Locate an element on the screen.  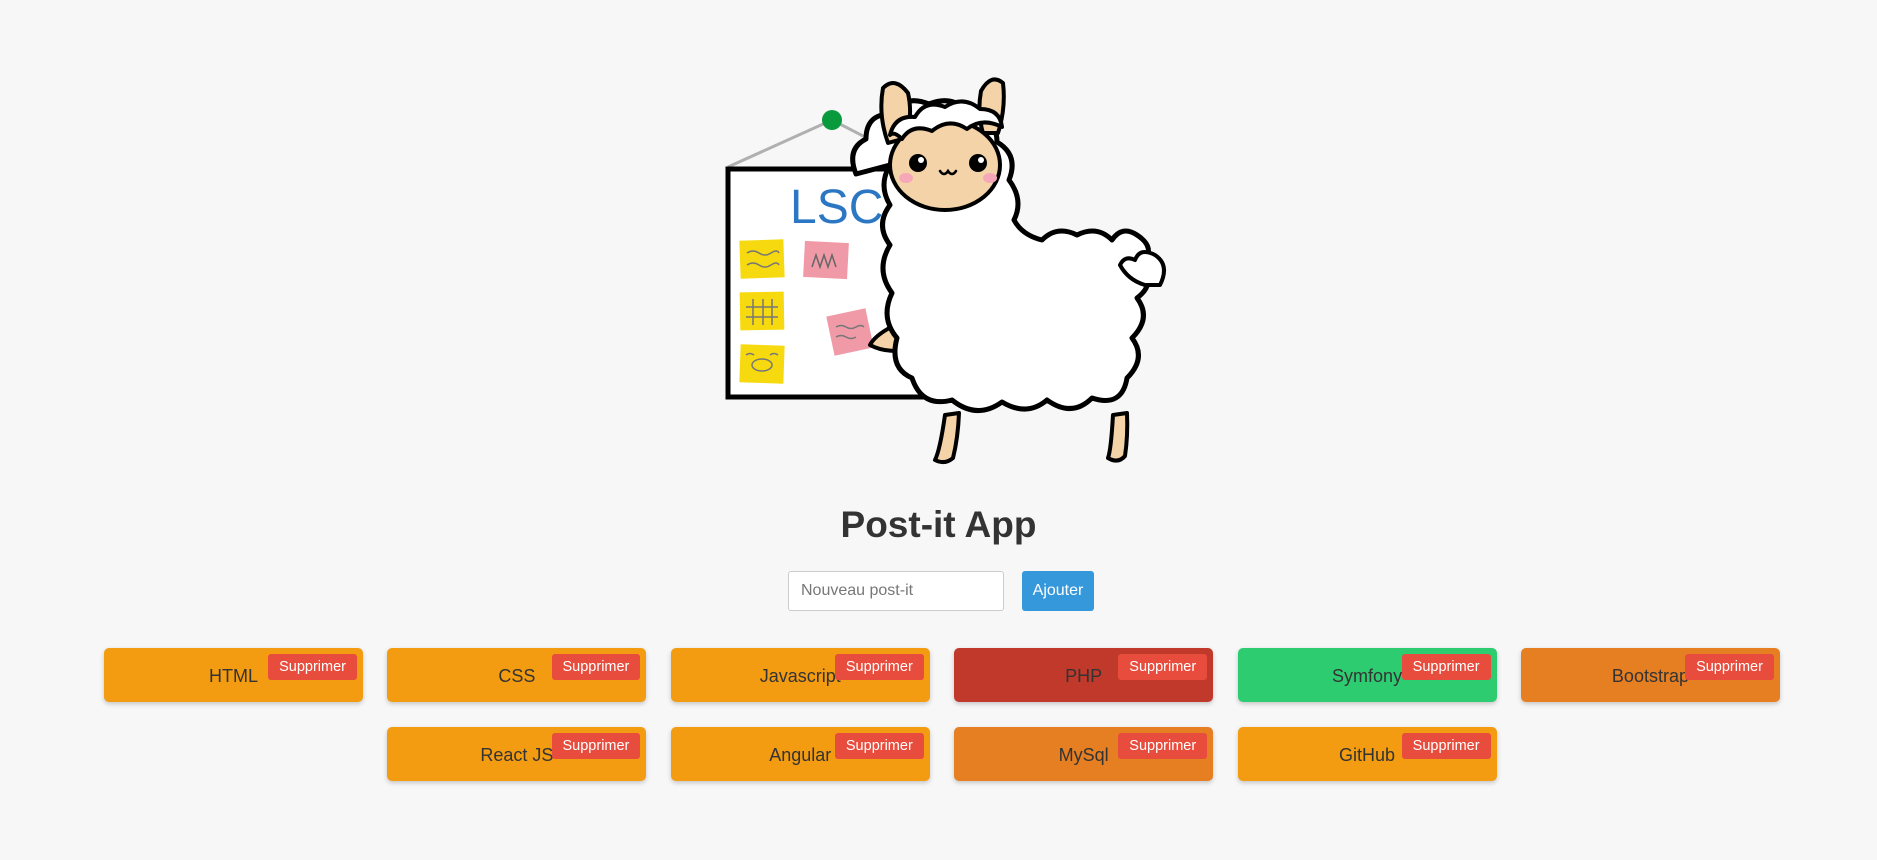
postit-label: Angular is located at coordinates (800, 754).